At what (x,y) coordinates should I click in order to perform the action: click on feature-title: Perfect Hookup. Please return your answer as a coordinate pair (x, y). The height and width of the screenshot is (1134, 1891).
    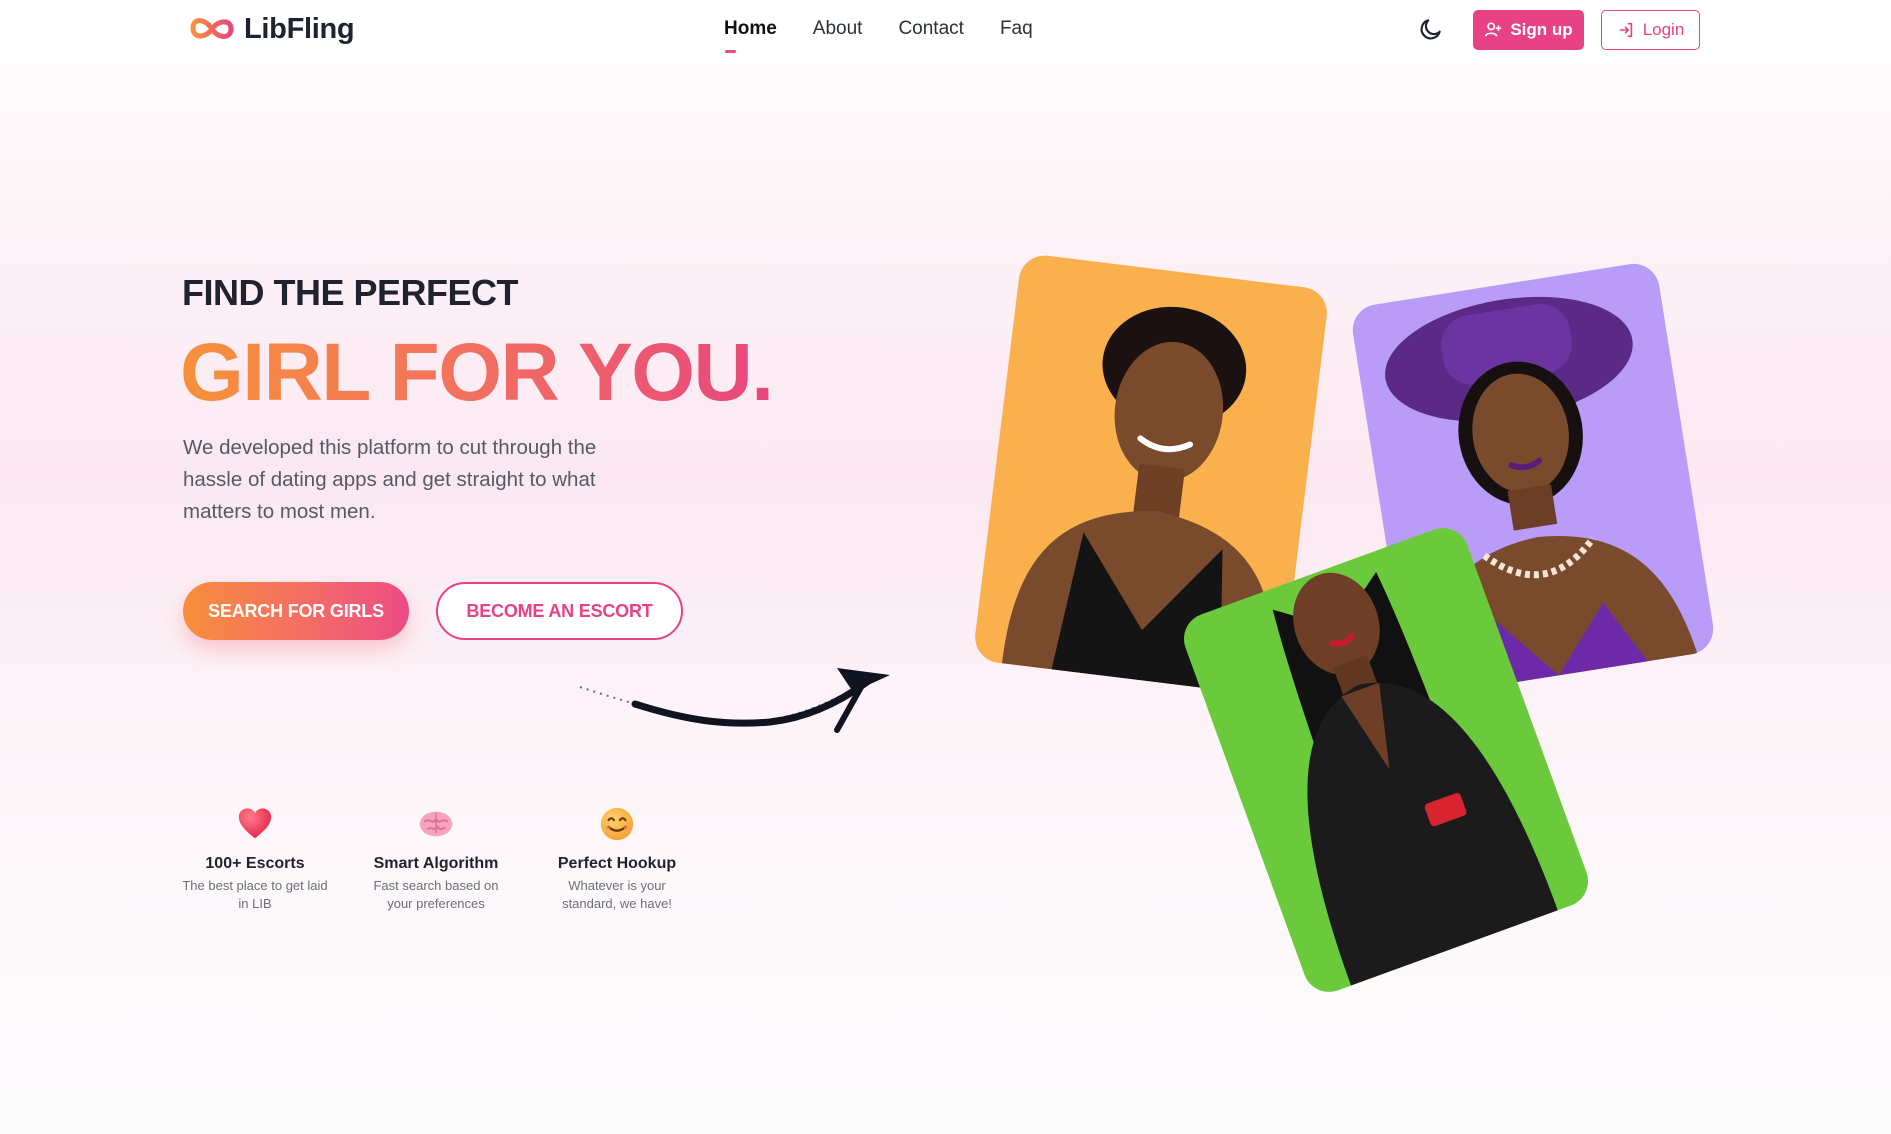
    Looking at the image, I should click on (617, 863).